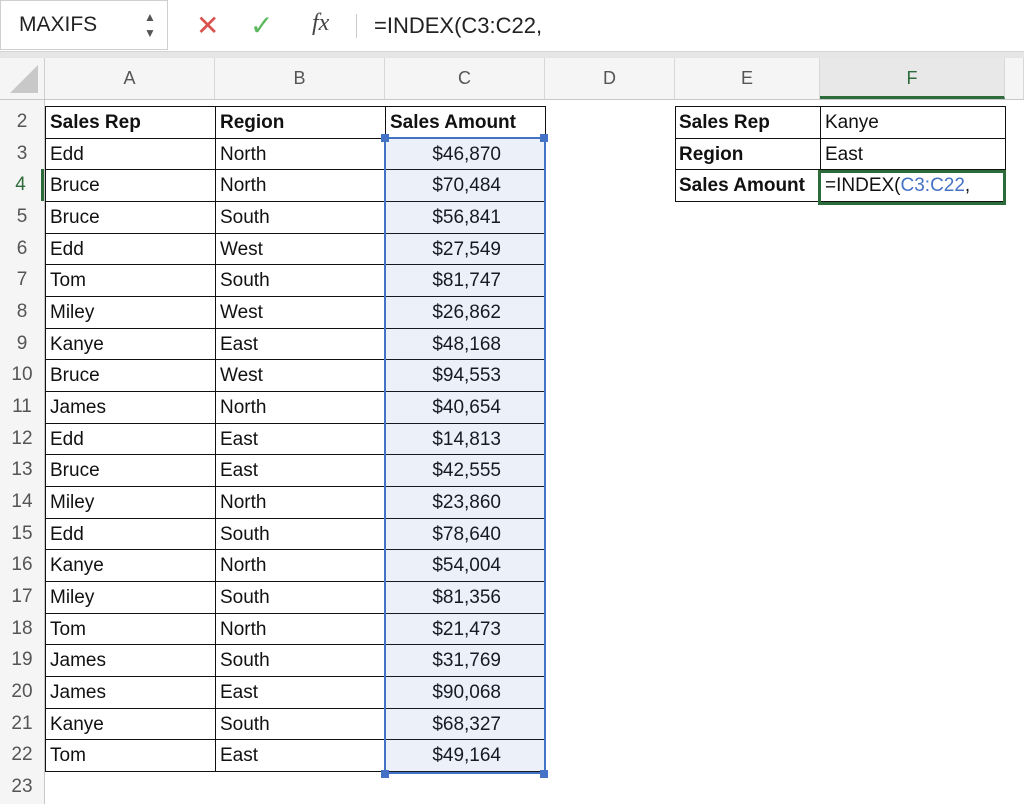 This screenshot has width=1024, height=804. What do you see at coordinates (912, 78) in the screenshot?
I see `column-header-f: F` at bounding box center [912, 78].